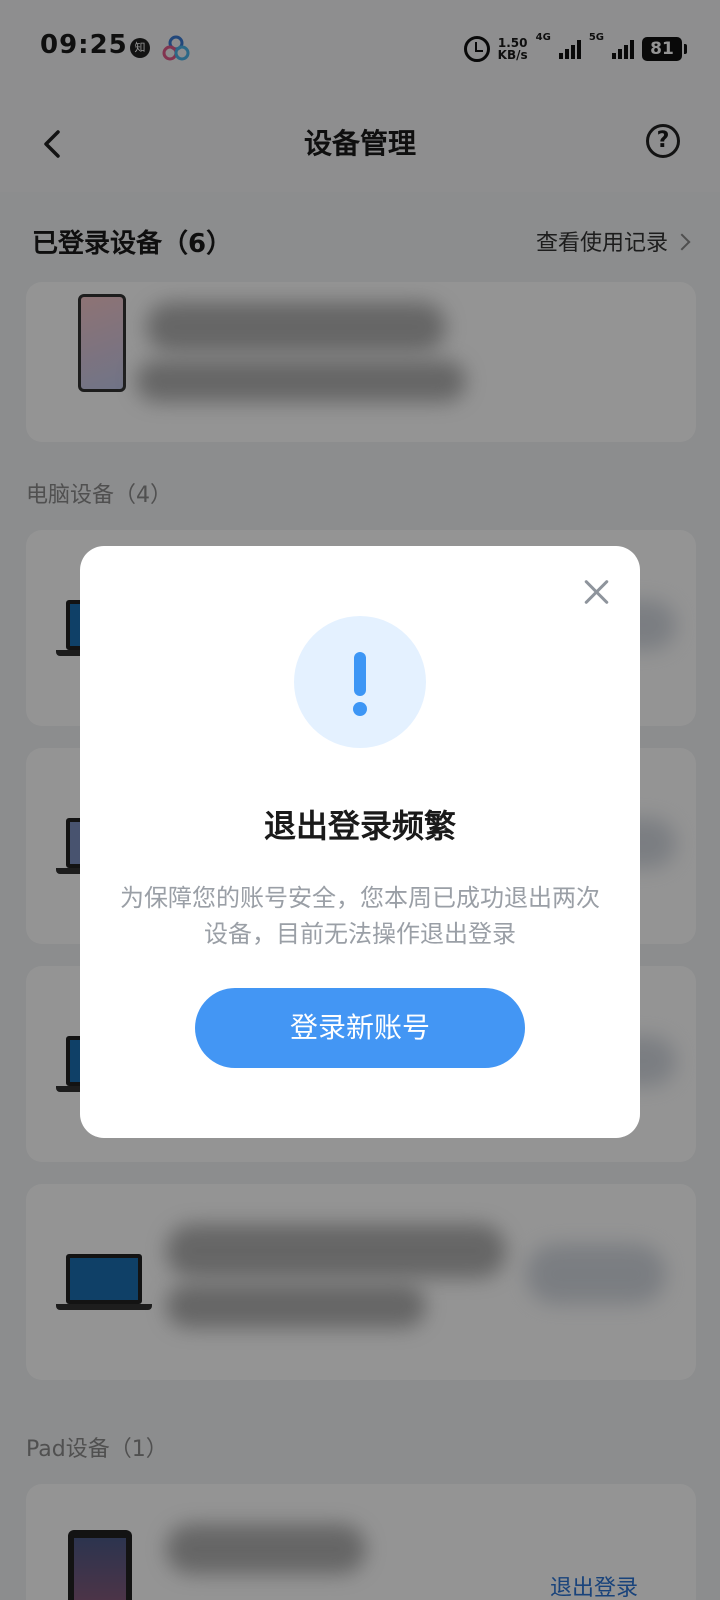 This screenshot has height=1600, width=720. Describe the element at coordinates (360, 916) in the screenshot. I see `dialog-message: 为保障您的账号安全，您本周已成功退出两次设备，目前无法操作退出登录` at that location.